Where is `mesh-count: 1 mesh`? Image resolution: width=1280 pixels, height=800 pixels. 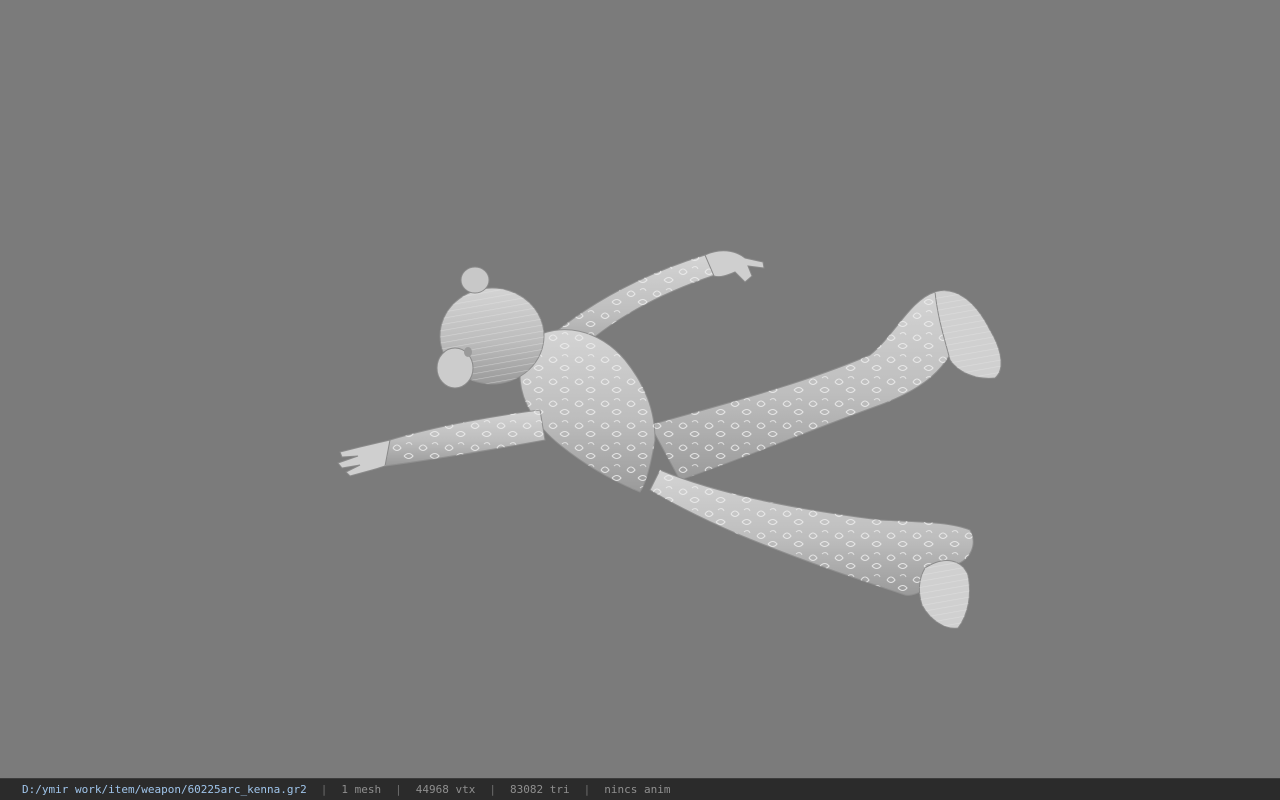
mesh-count: 1 mesh is located at coordinates (361, 789).